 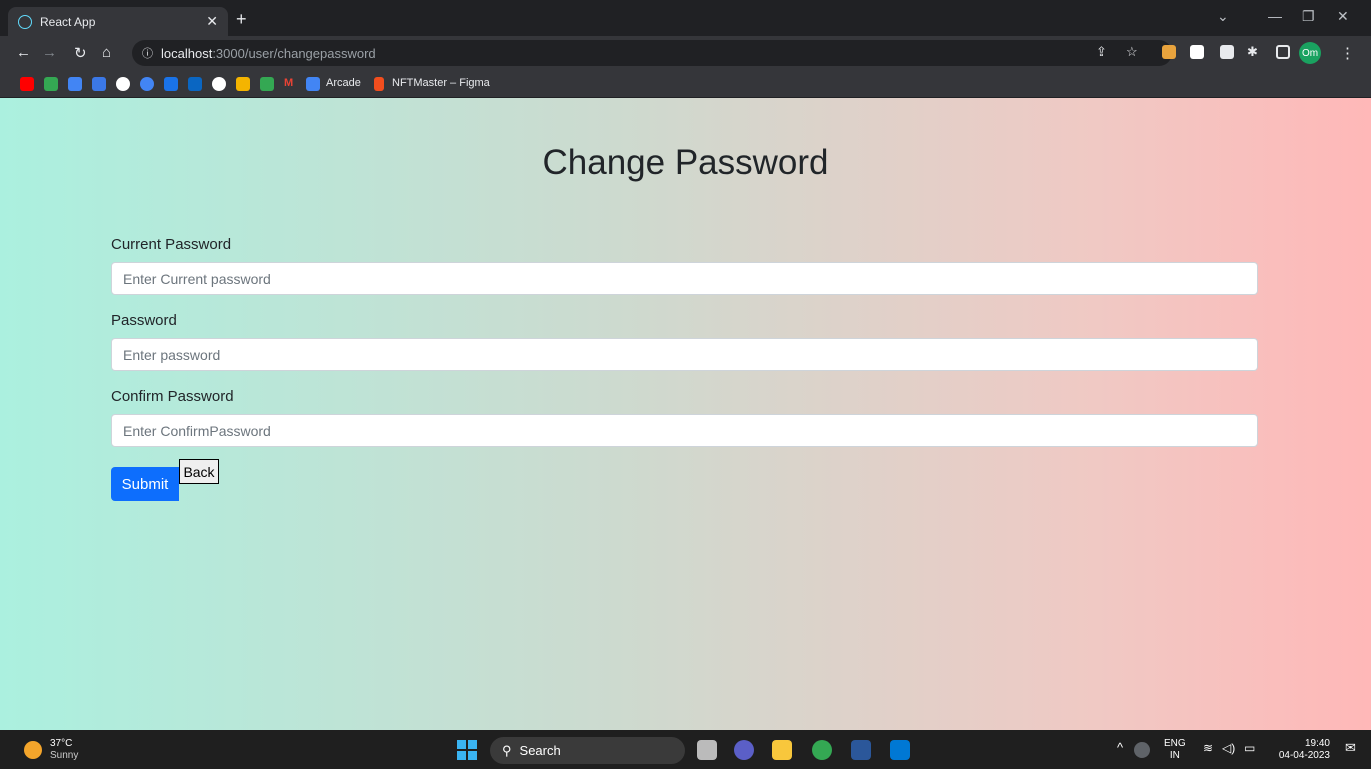 I want to click on time: 19:40, so click(x=1317, y=743).